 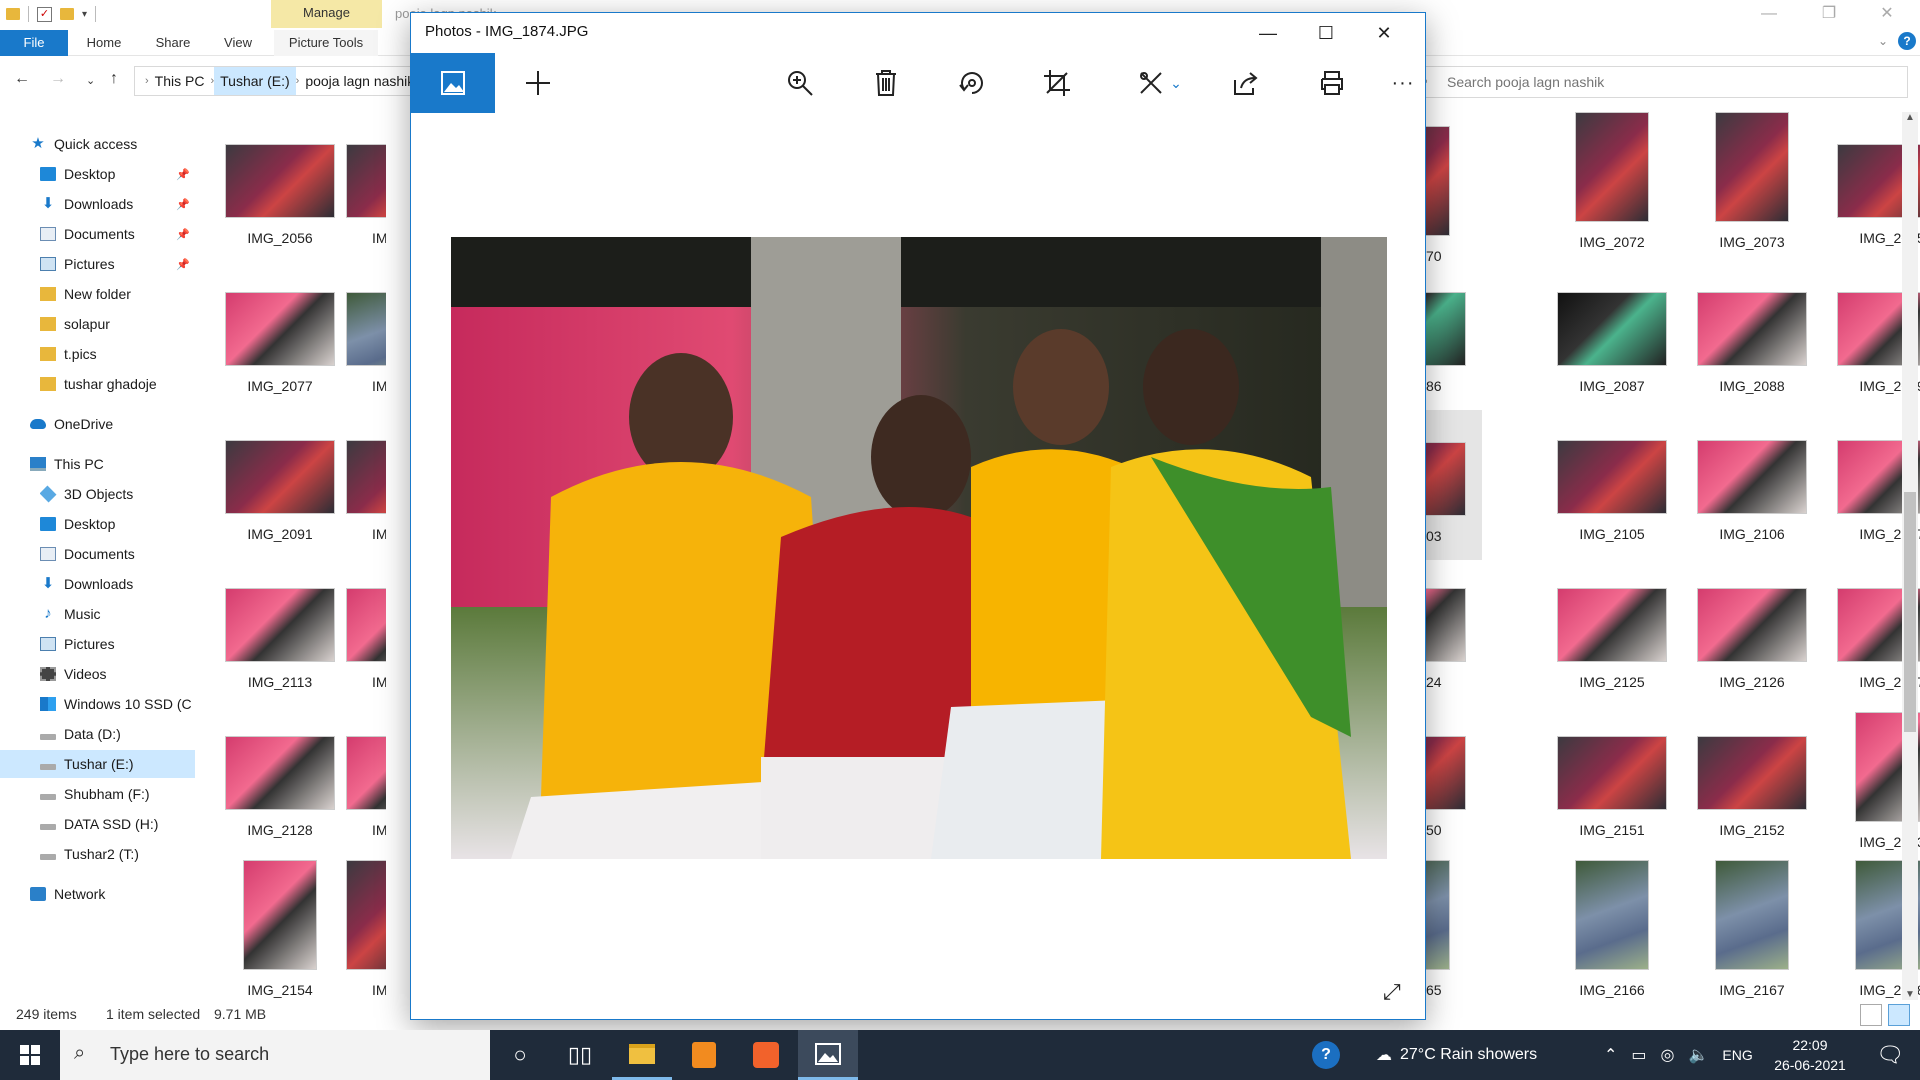 I want to click on restore-button: ❐, so click(x=1829, y=15).